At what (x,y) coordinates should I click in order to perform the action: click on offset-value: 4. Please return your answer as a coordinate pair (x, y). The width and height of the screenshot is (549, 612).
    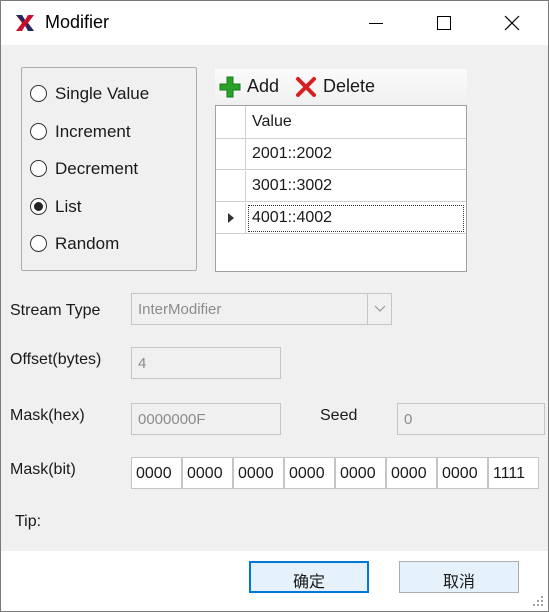
    Looking at the image, I should click on (142, 363).